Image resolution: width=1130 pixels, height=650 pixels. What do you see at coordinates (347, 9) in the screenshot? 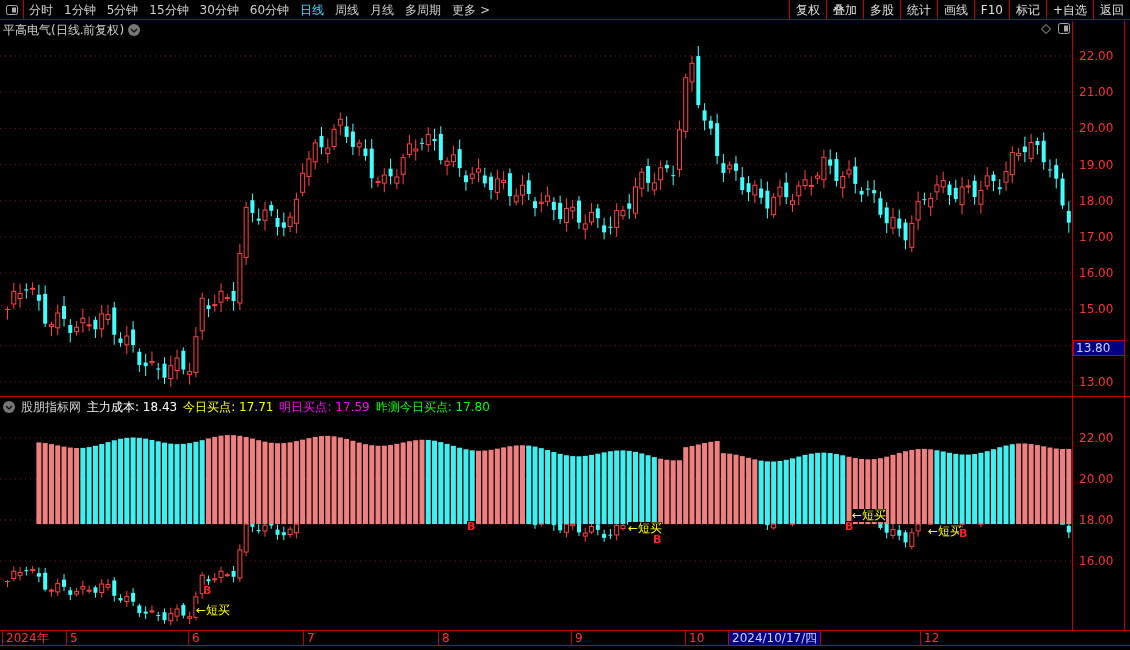
I see `period-tab: 周线` at bounding box center [347, 9].